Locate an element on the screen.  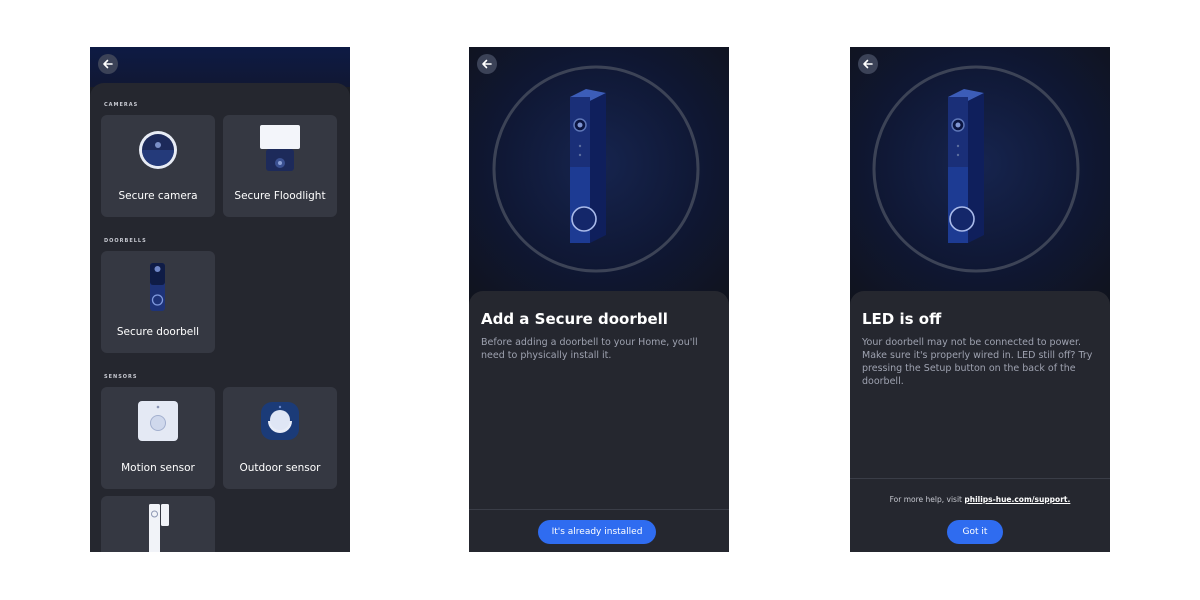
floodlight-icon is located at coordinates (280, 148).